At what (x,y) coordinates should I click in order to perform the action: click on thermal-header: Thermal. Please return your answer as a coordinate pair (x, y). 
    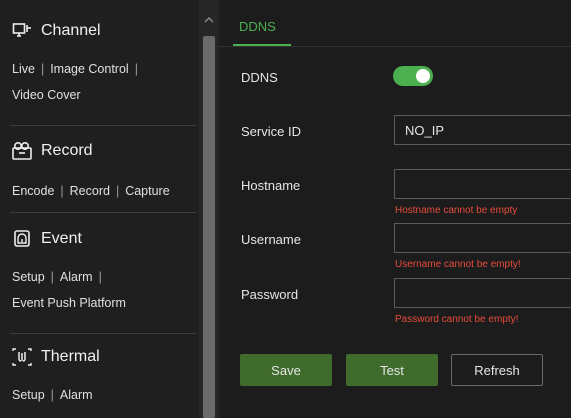
    Looking at the image, I should click on (99, 357).